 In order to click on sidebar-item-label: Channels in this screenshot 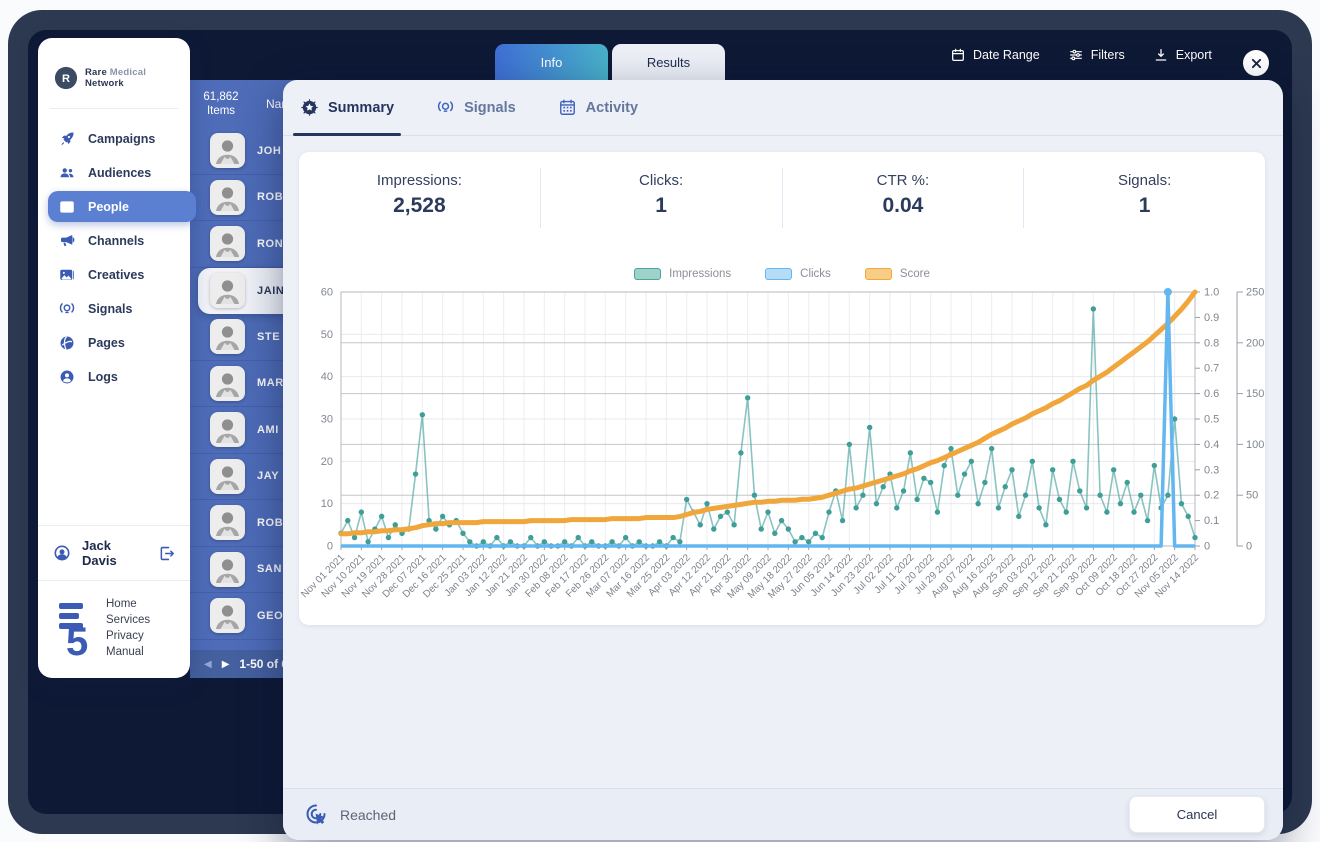, I will do `click(116, 240)`.